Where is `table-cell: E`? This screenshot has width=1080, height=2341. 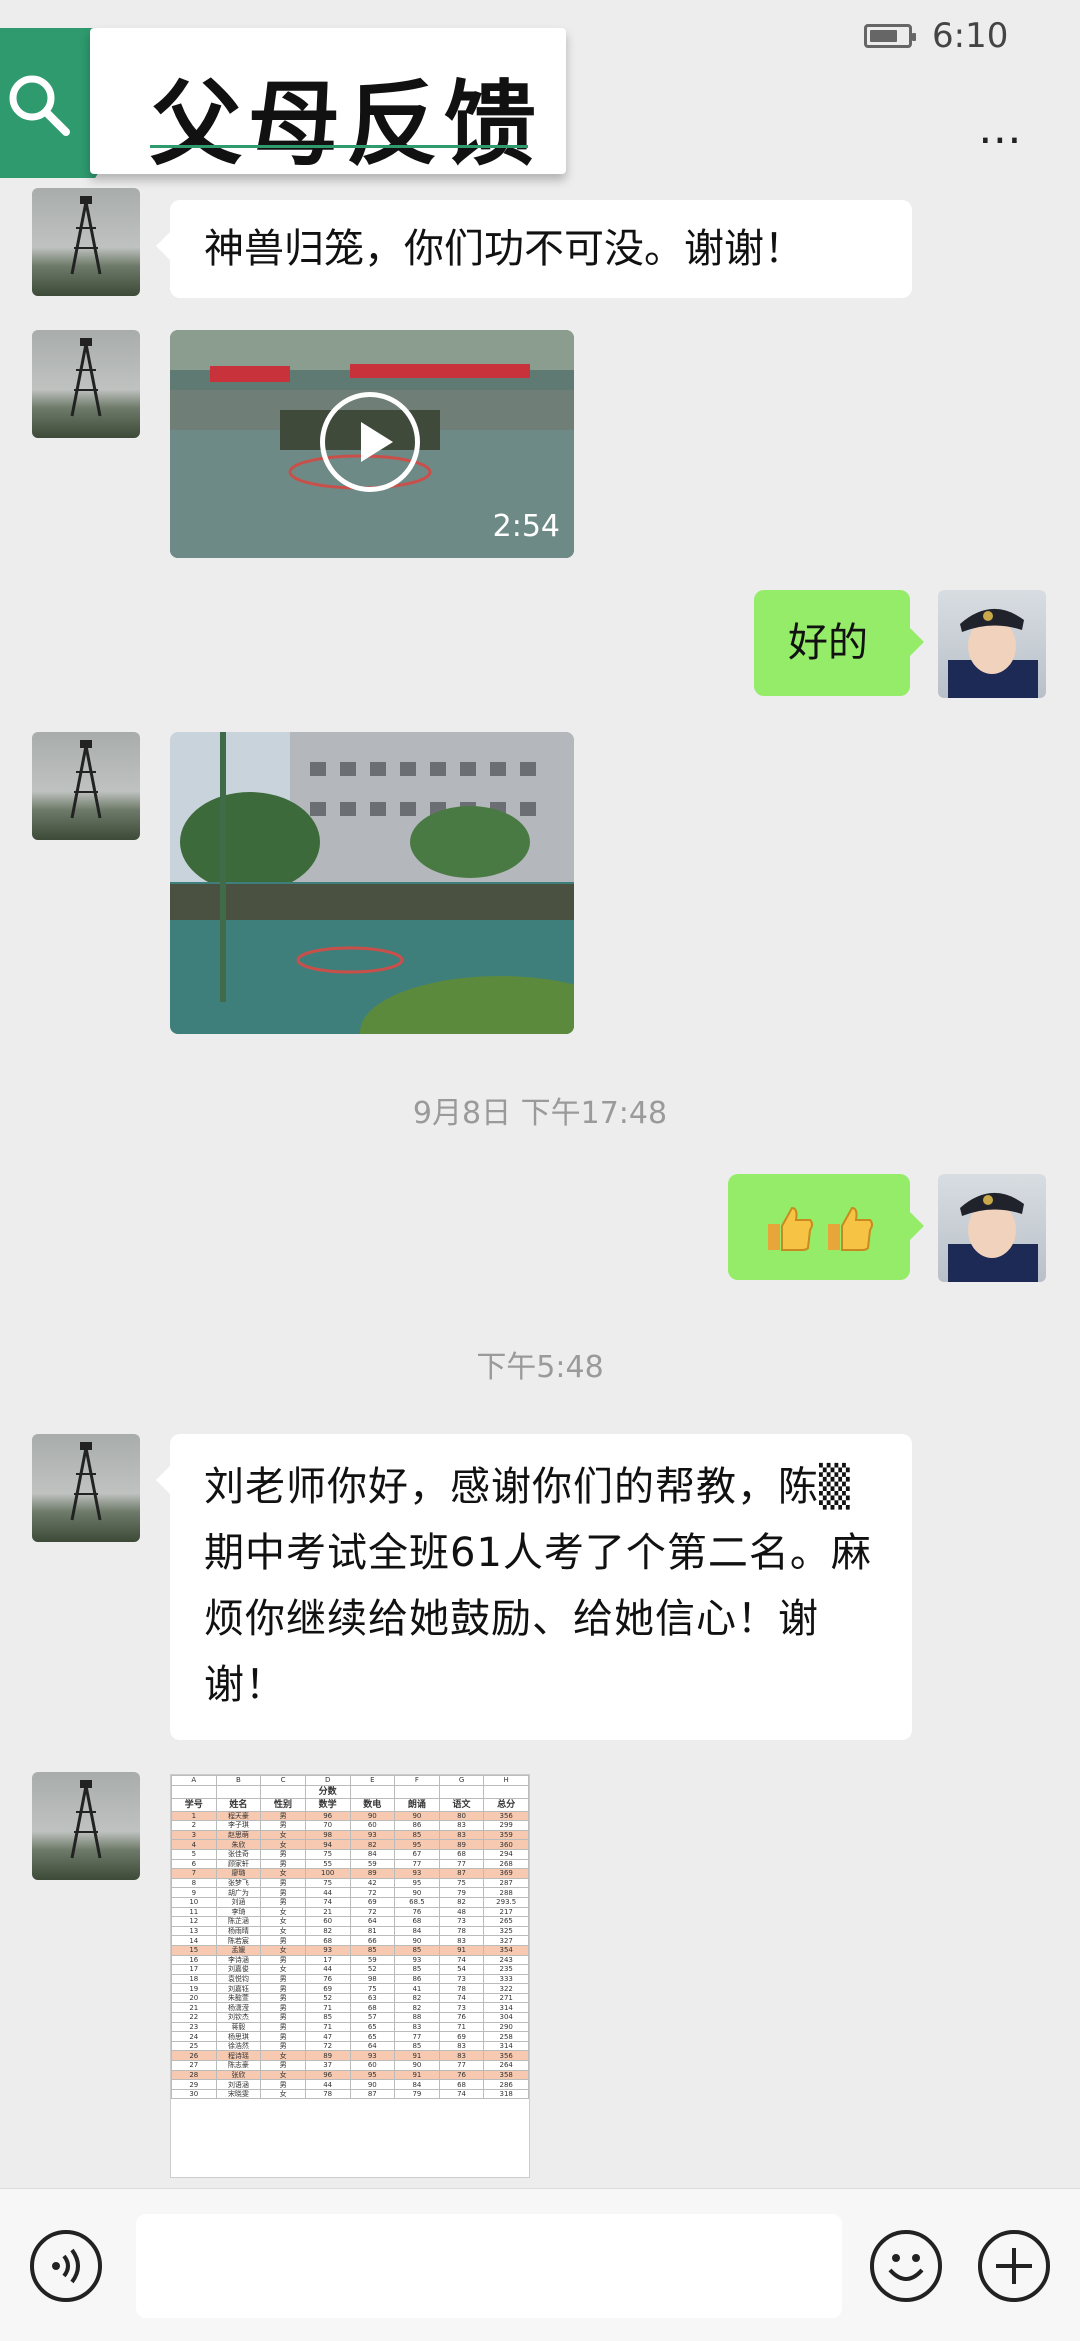
table-cell: E is located at coordinates (372, 1780).